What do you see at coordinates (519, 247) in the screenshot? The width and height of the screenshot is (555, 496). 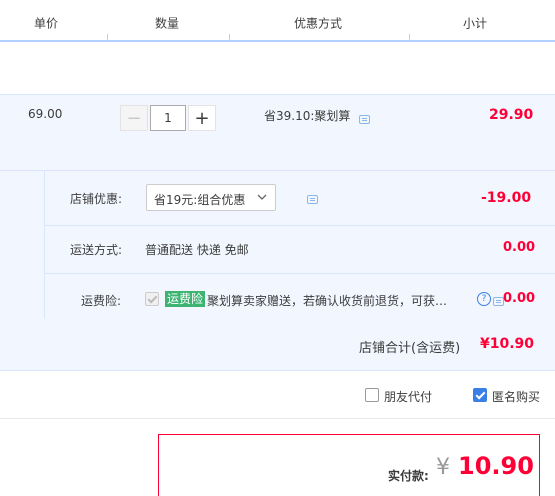 I see `shipping-amount: 0.00` at bounding box center [519, 247].